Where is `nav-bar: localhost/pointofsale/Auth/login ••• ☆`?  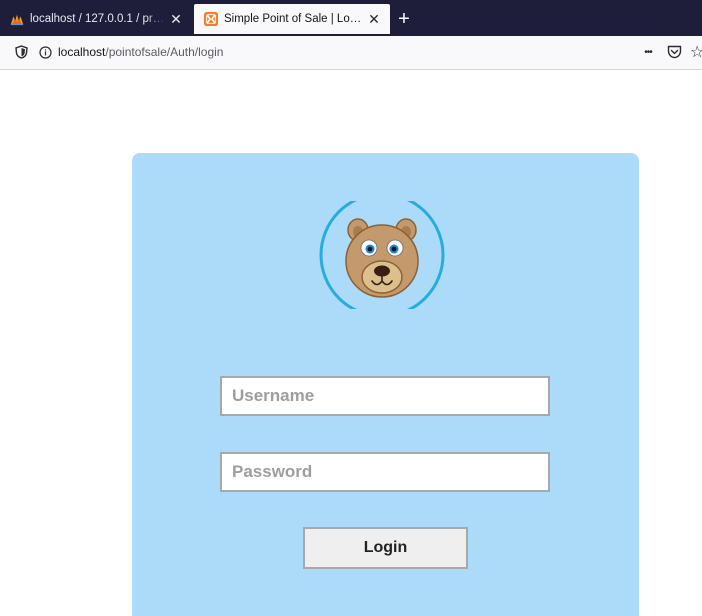
nav-bar: localhost/pointofsale/Auth/login ••• ☆ is located at coordinates (351, 53).